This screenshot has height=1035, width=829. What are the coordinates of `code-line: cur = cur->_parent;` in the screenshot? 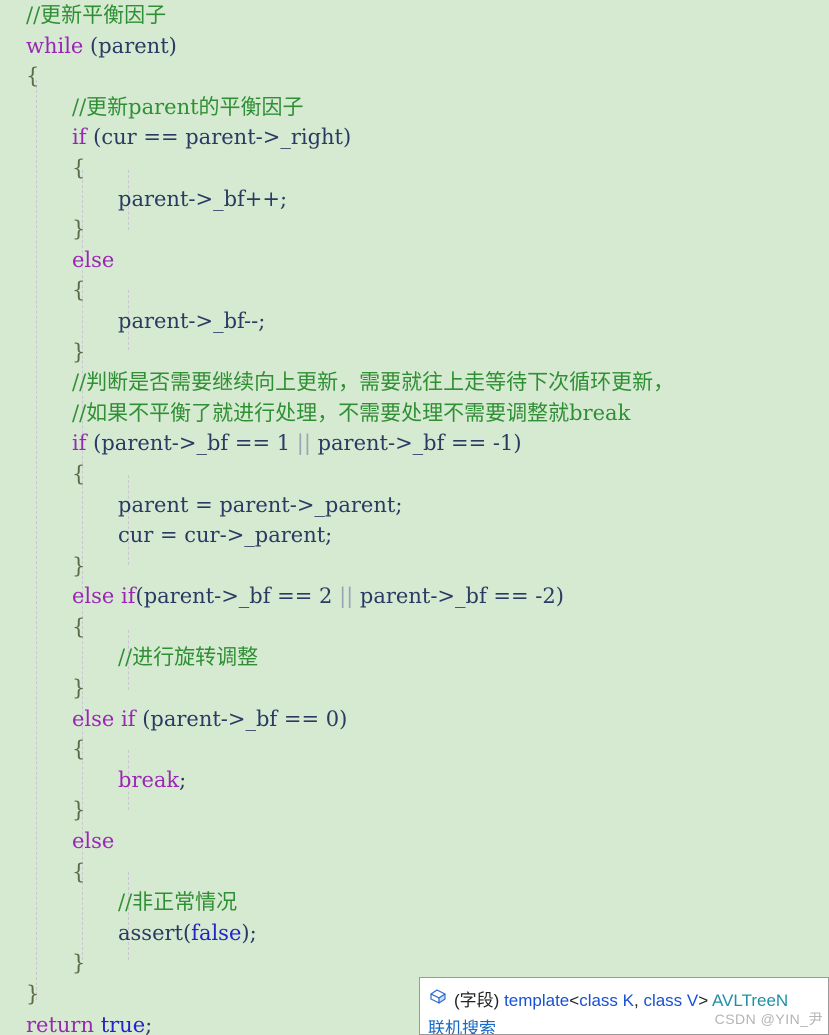 It's located at (414, 535).